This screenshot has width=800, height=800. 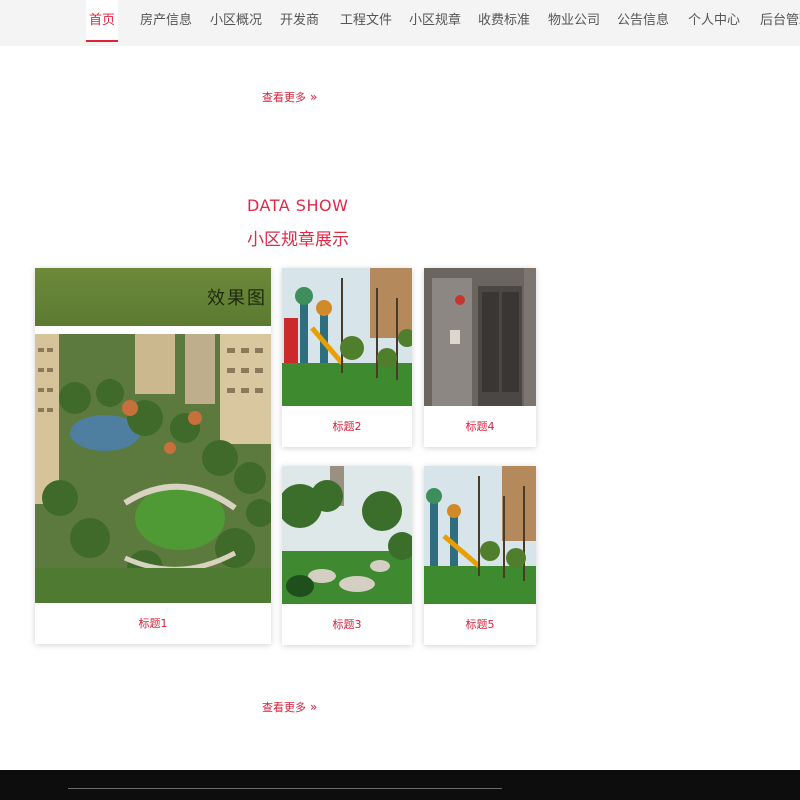 I want to click on page-footer, so click(x=400, y=785).